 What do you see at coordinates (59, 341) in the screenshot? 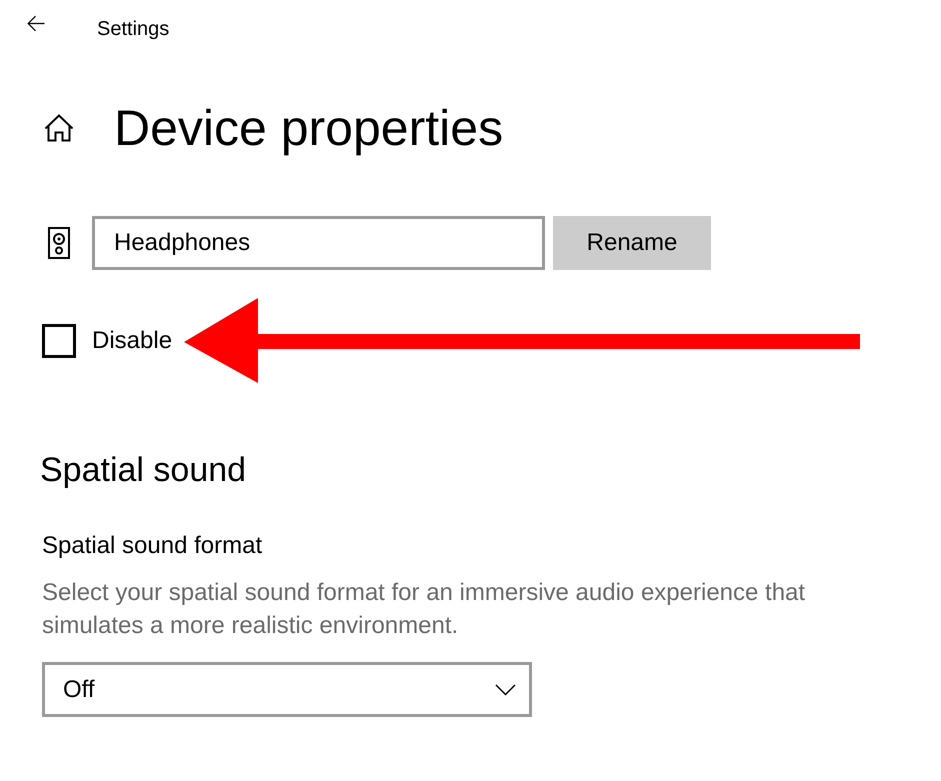
I see `checkbox` at bounding box center [59, 341].